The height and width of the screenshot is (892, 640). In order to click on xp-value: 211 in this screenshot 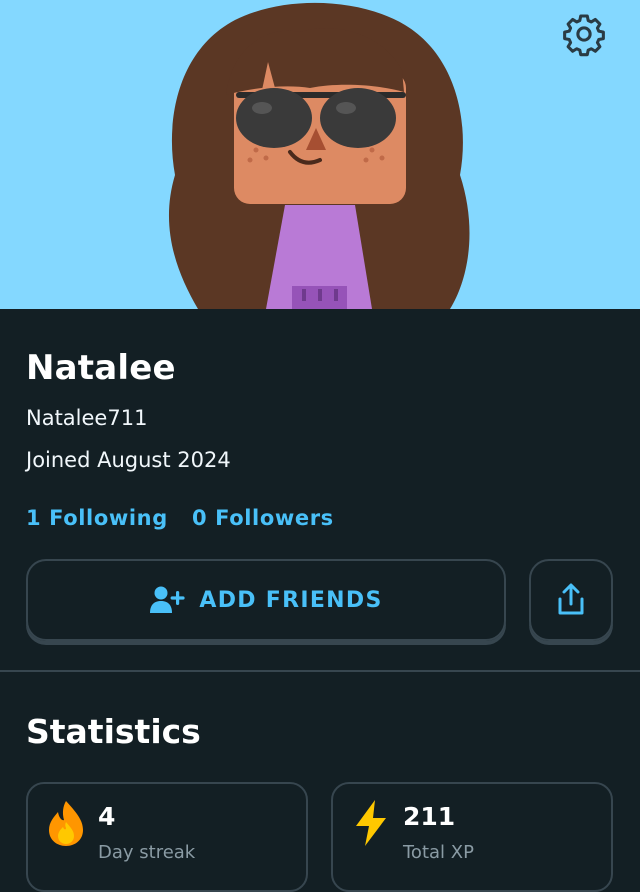, I will do `click(429, 816)`.